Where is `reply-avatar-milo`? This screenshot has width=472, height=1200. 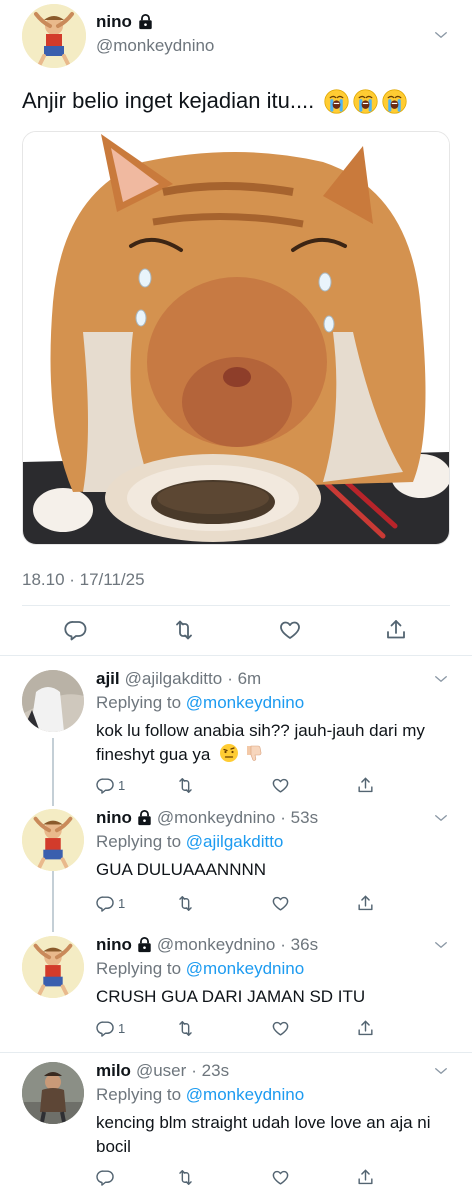
reply-avatar-milo is located at coordinates (53, 1093).